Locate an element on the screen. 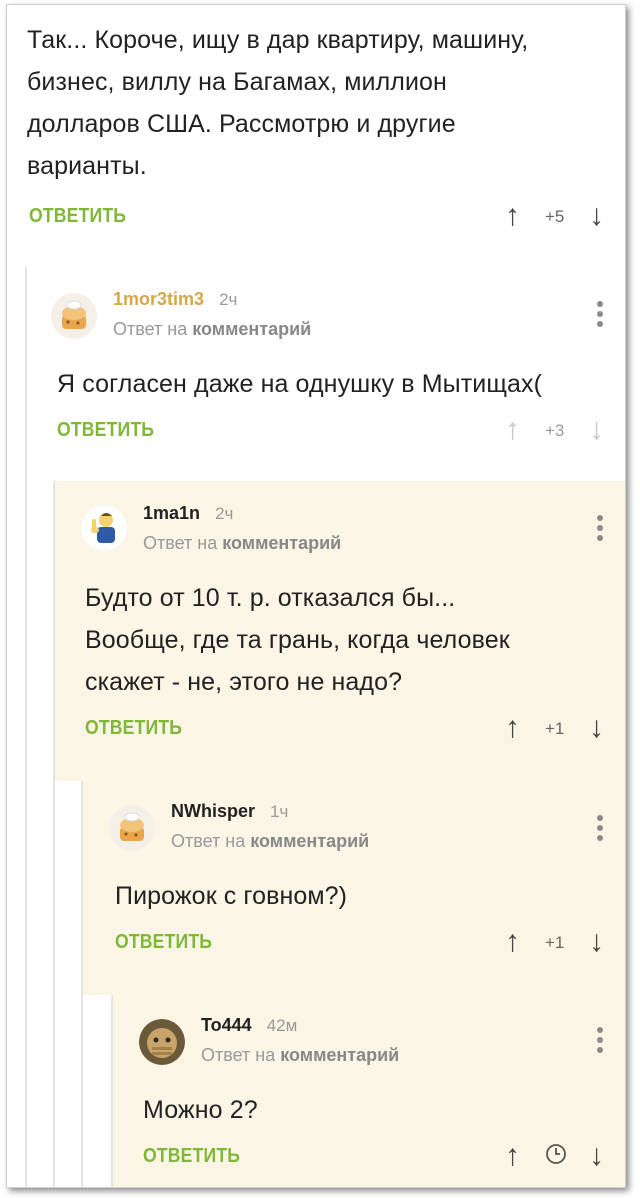  username: 1mor3tim3 2ч is located at coordinates (175, 299).